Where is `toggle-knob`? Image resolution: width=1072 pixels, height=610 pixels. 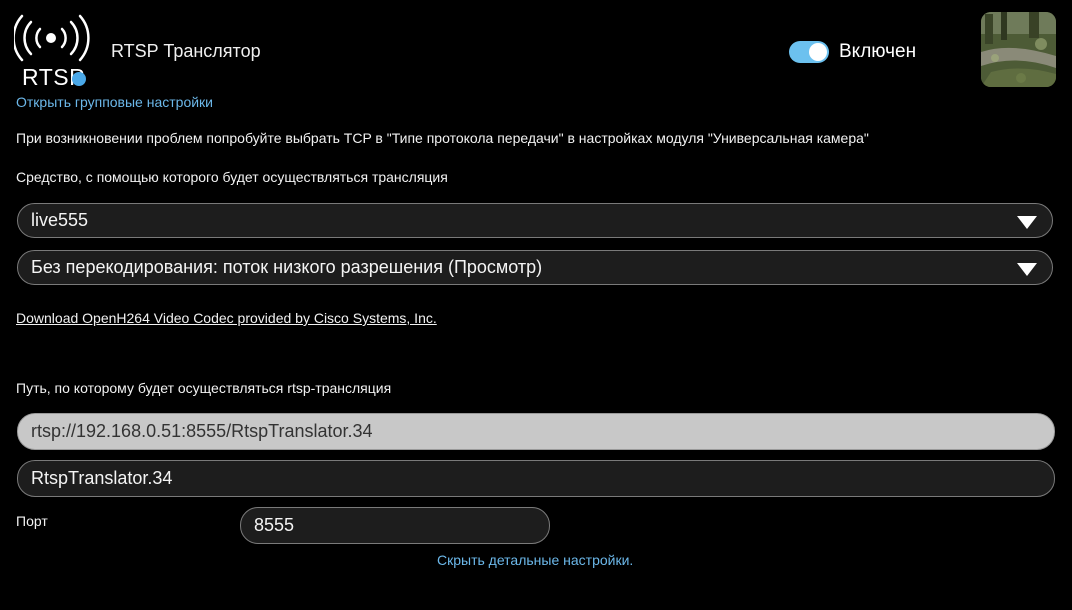 toggle-knob is located at coordinates (818, 52).